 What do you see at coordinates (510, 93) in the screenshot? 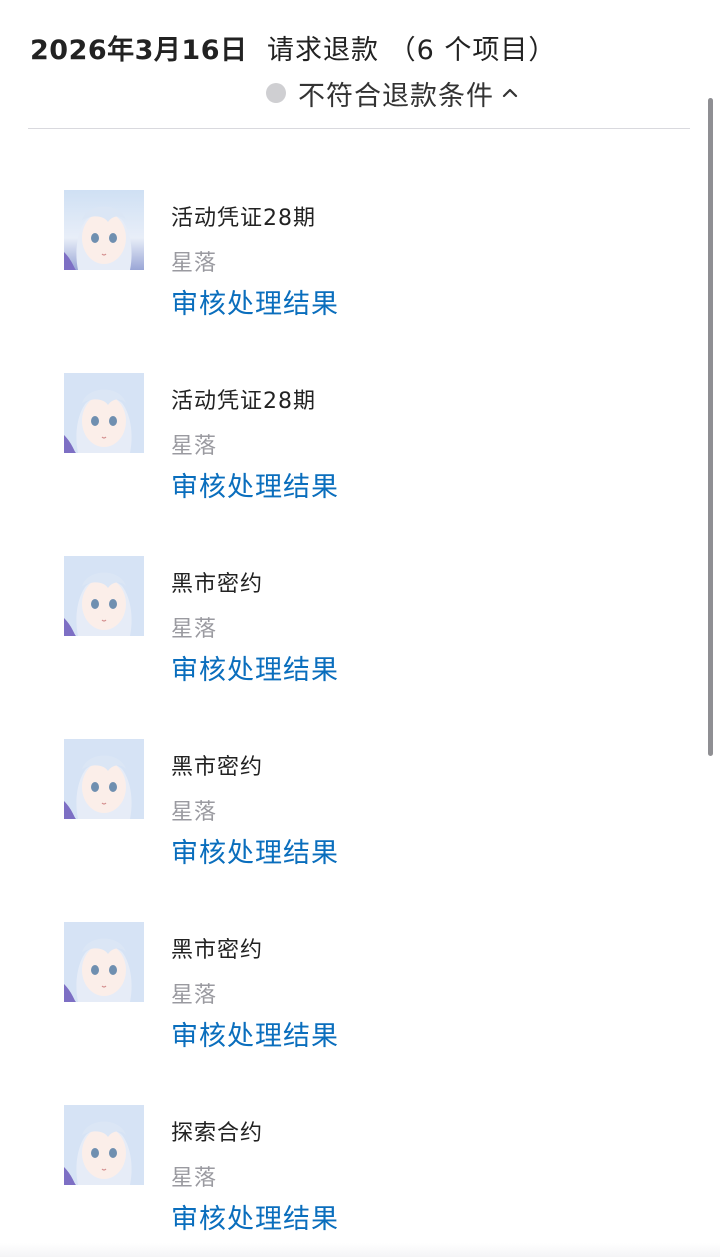
I see `chevron-up-icon` at bounding box center [510, 93].